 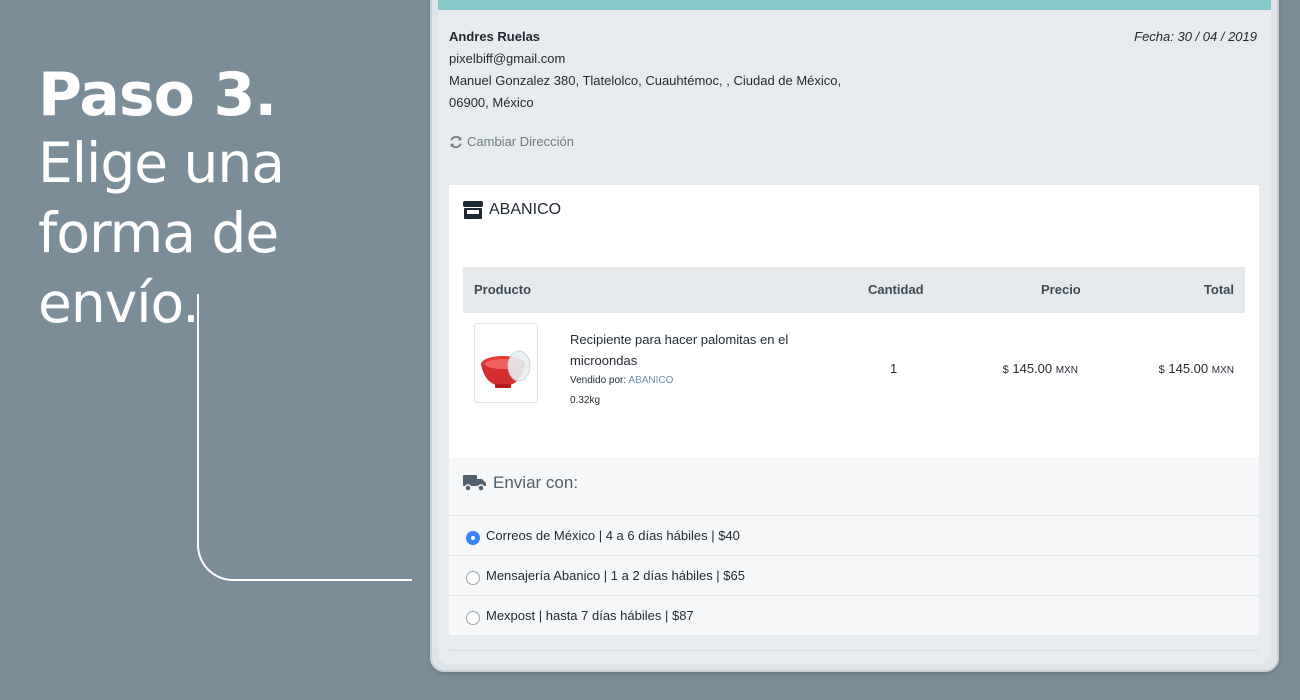 I want to click on col-price: Precio, so click(x=1061, y=289).